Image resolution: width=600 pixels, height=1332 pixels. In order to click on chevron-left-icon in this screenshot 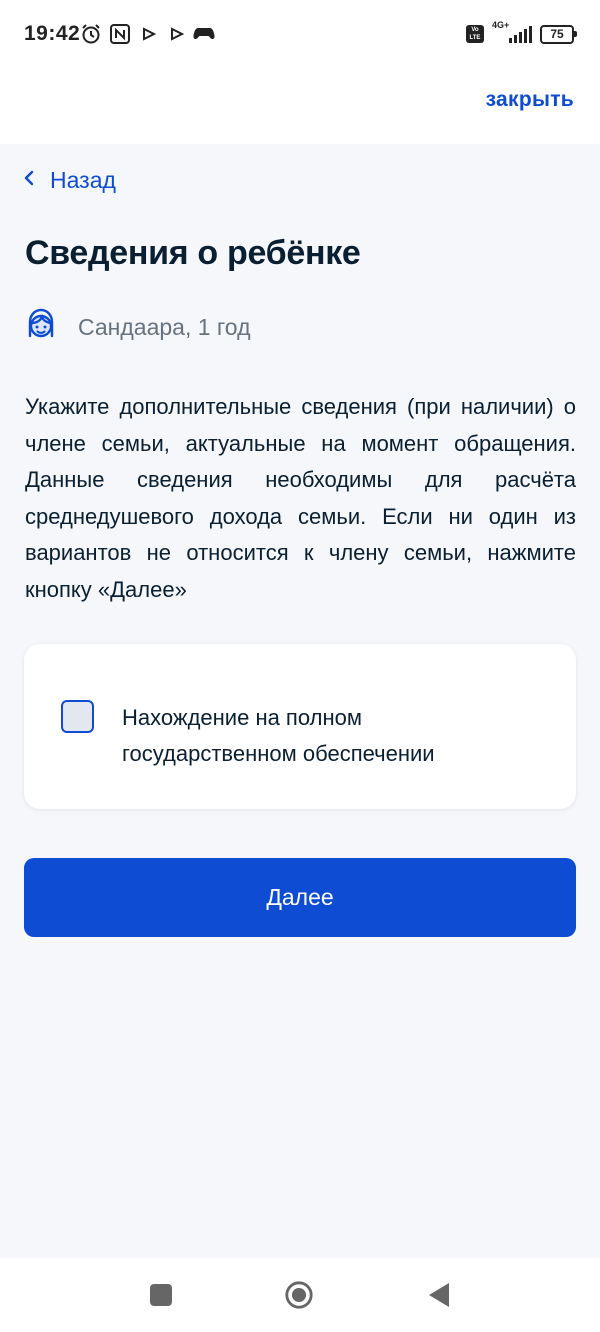, I will do `click(29, 180)`.